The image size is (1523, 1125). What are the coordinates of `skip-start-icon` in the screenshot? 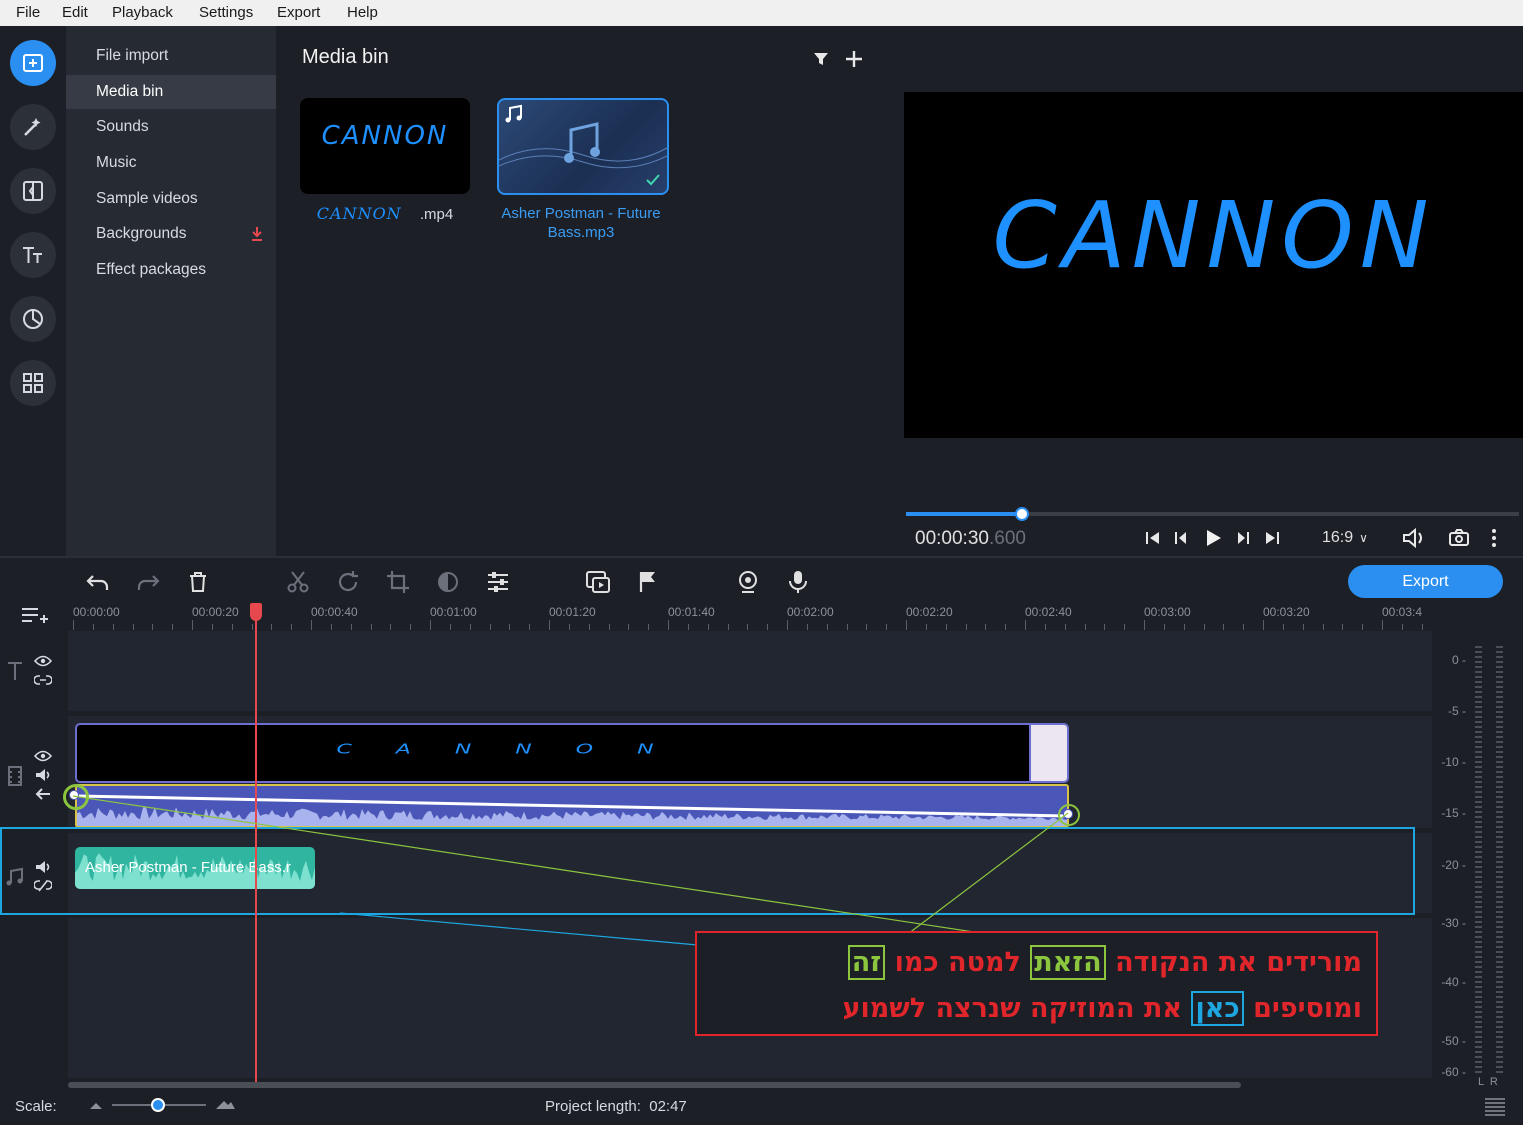 It's located at (1153, 538).